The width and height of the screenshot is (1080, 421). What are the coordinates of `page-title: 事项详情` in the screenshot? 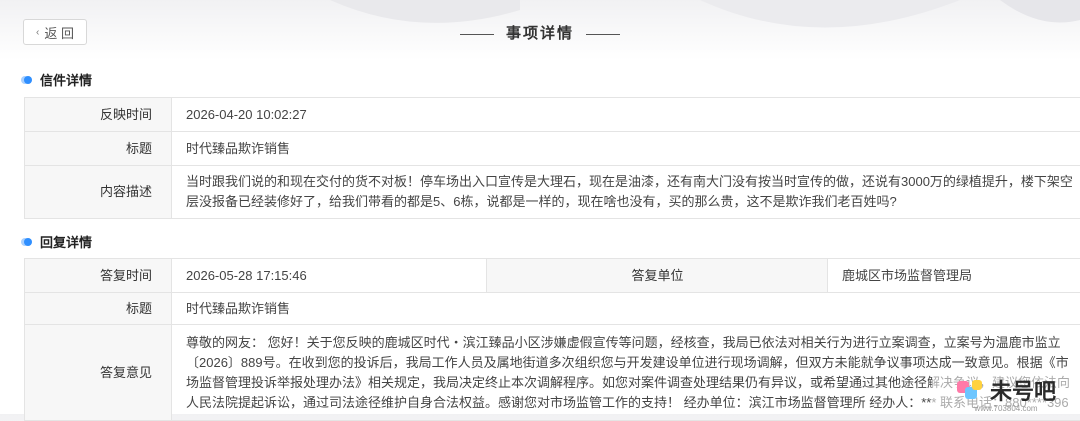 It's located at (540, 32).